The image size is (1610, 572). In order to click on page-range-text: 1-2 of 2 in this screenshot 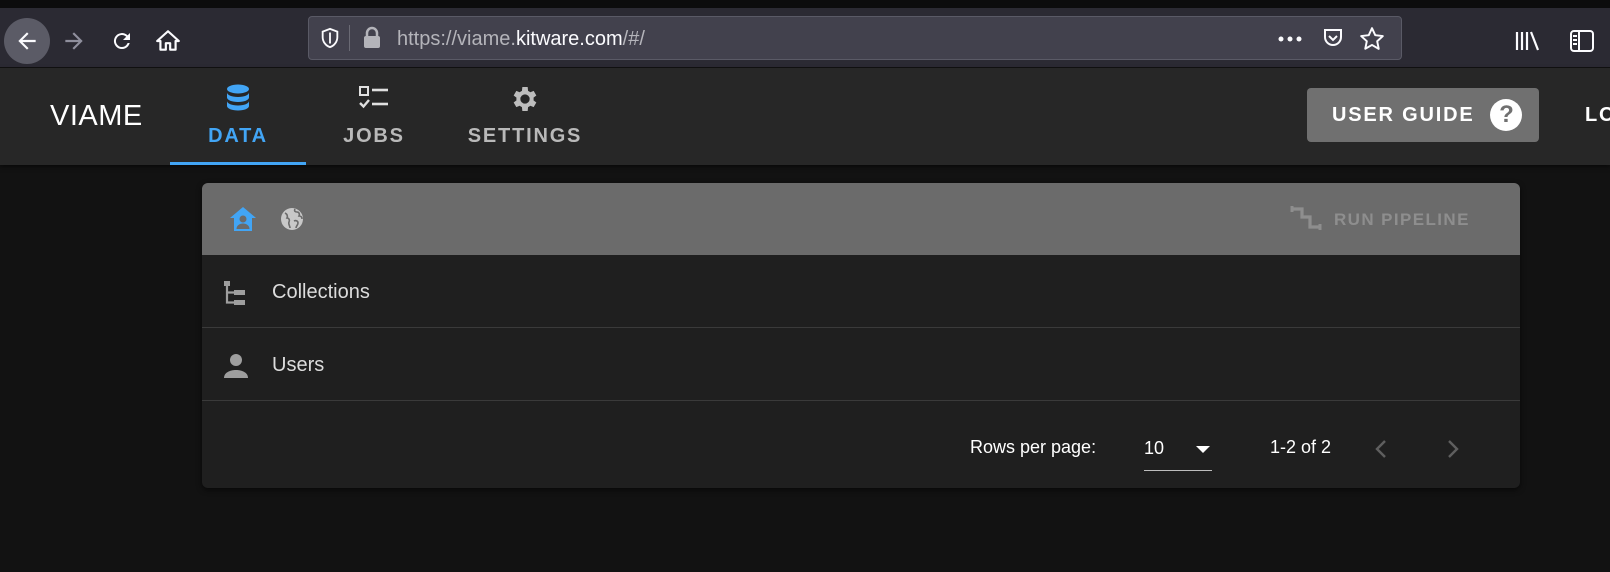, I will do `click(1301, 447)`.